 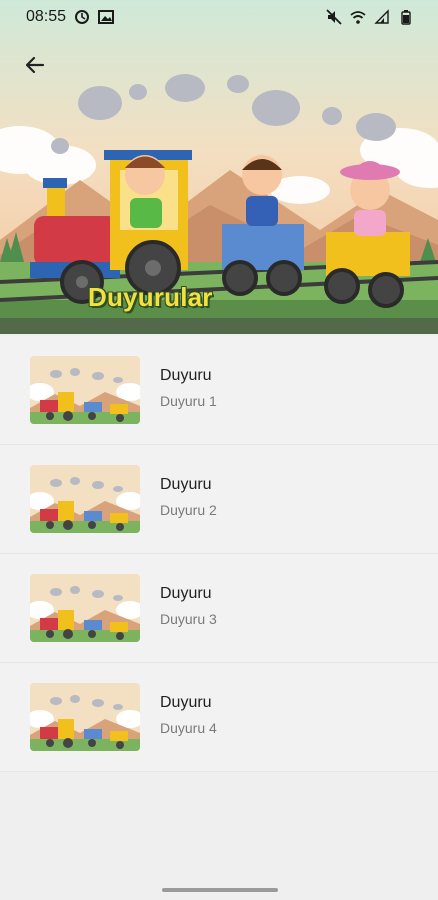 What do you see at coordinates (188, 728) in the screenshot?
I see `announcement-subtitle: Duyuru 4` at bounding box center [188, 728].